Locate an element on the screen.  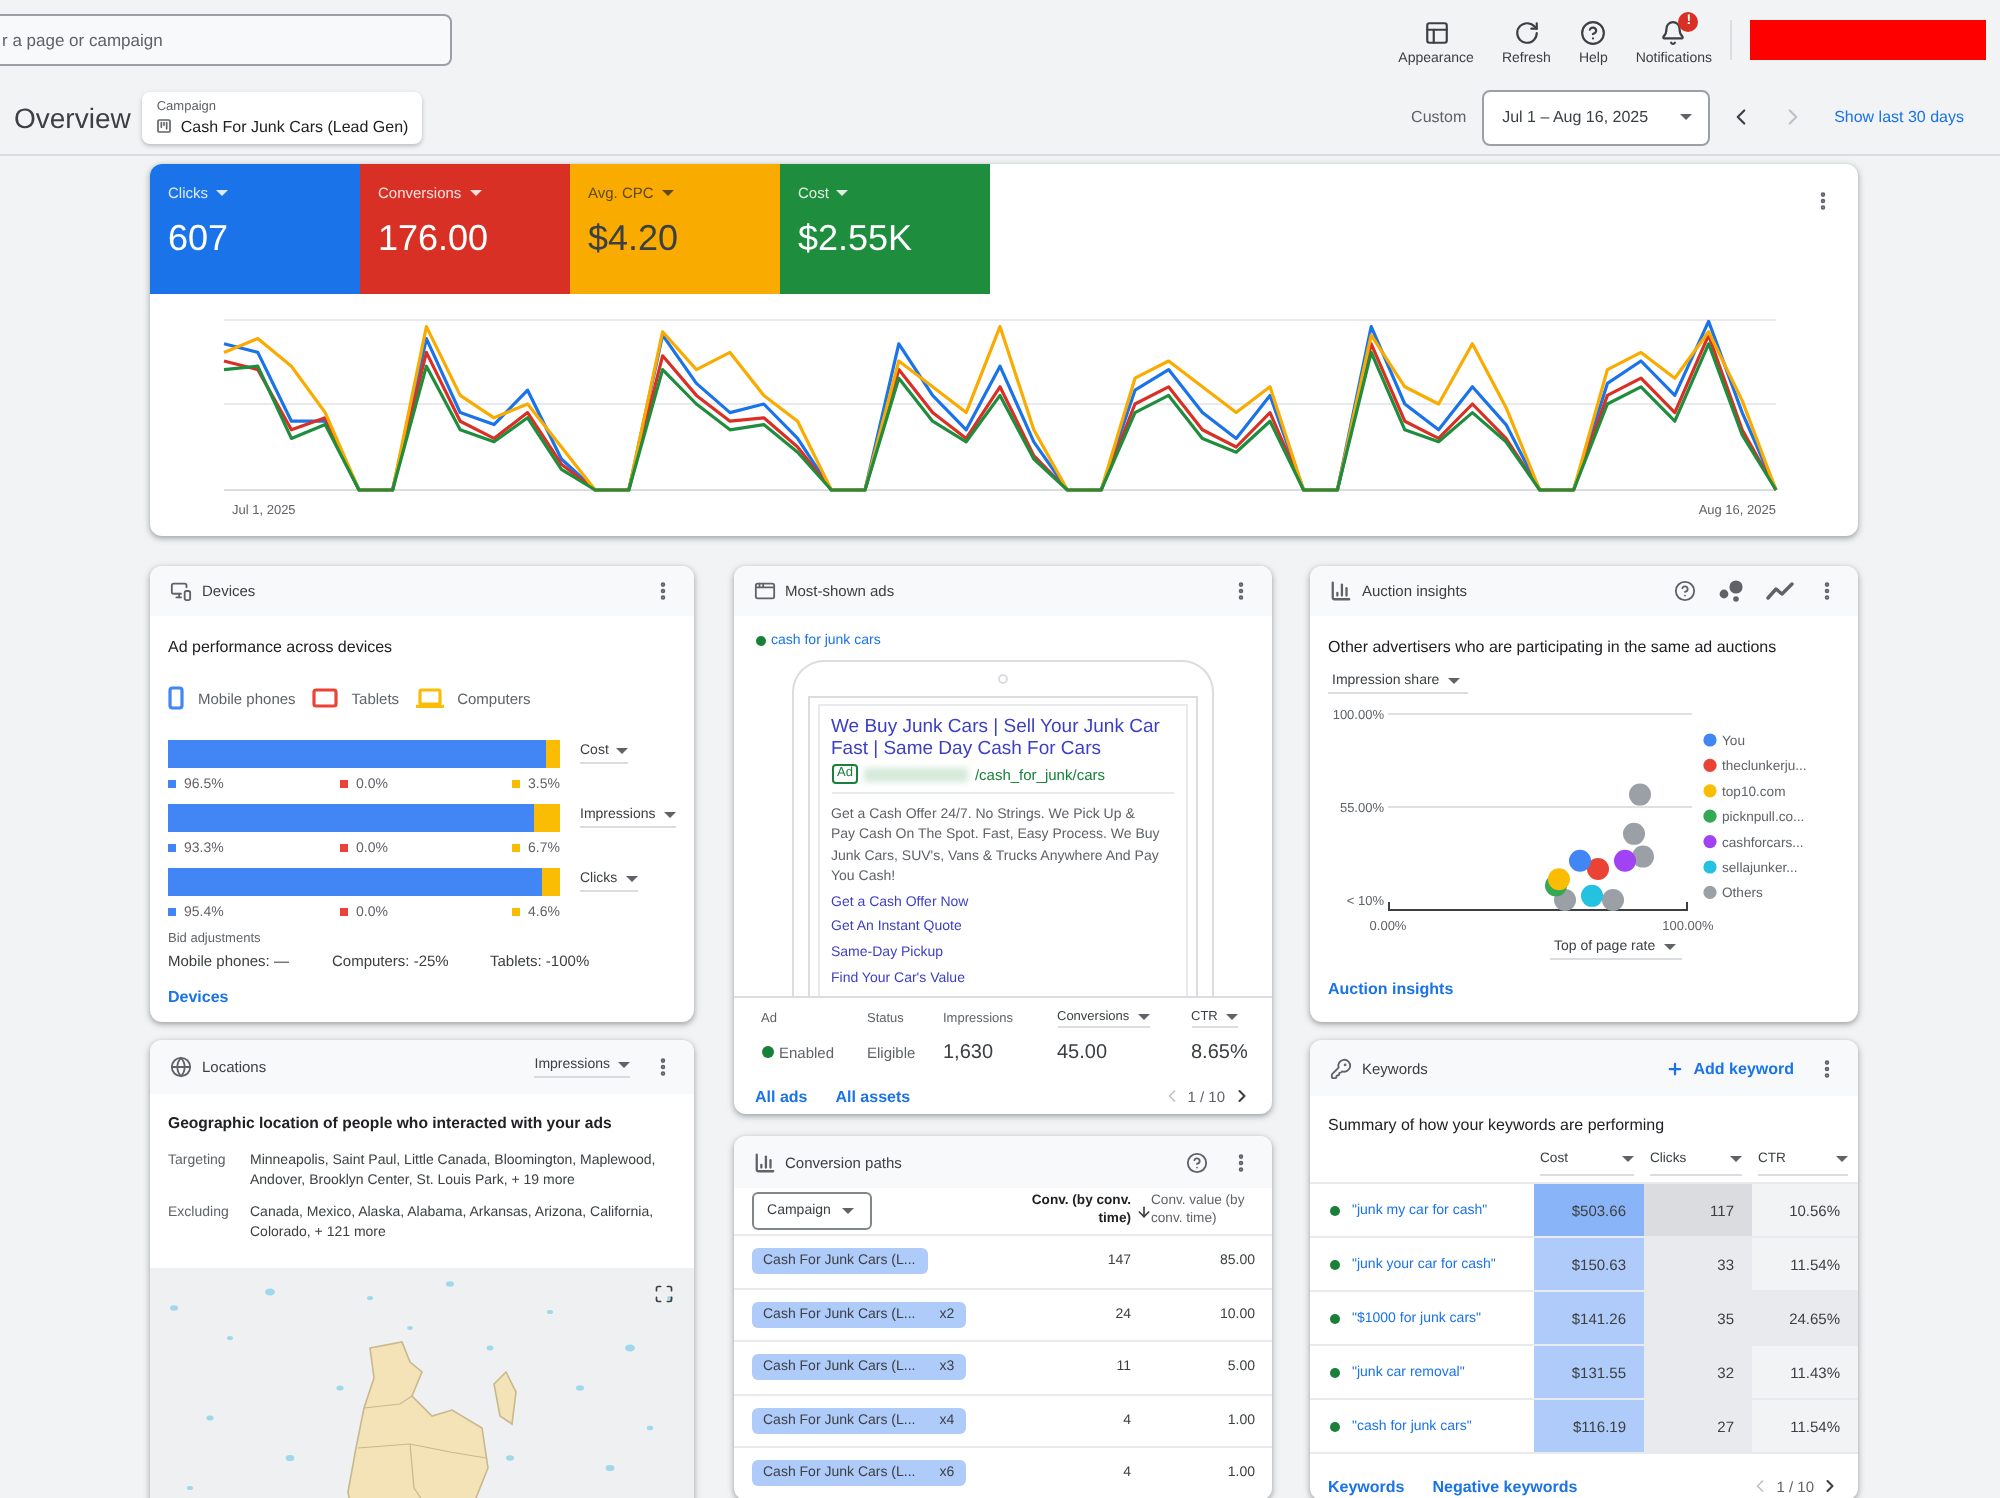
auction-insights-link: Auction insights is located at coordinates (1391, 989).